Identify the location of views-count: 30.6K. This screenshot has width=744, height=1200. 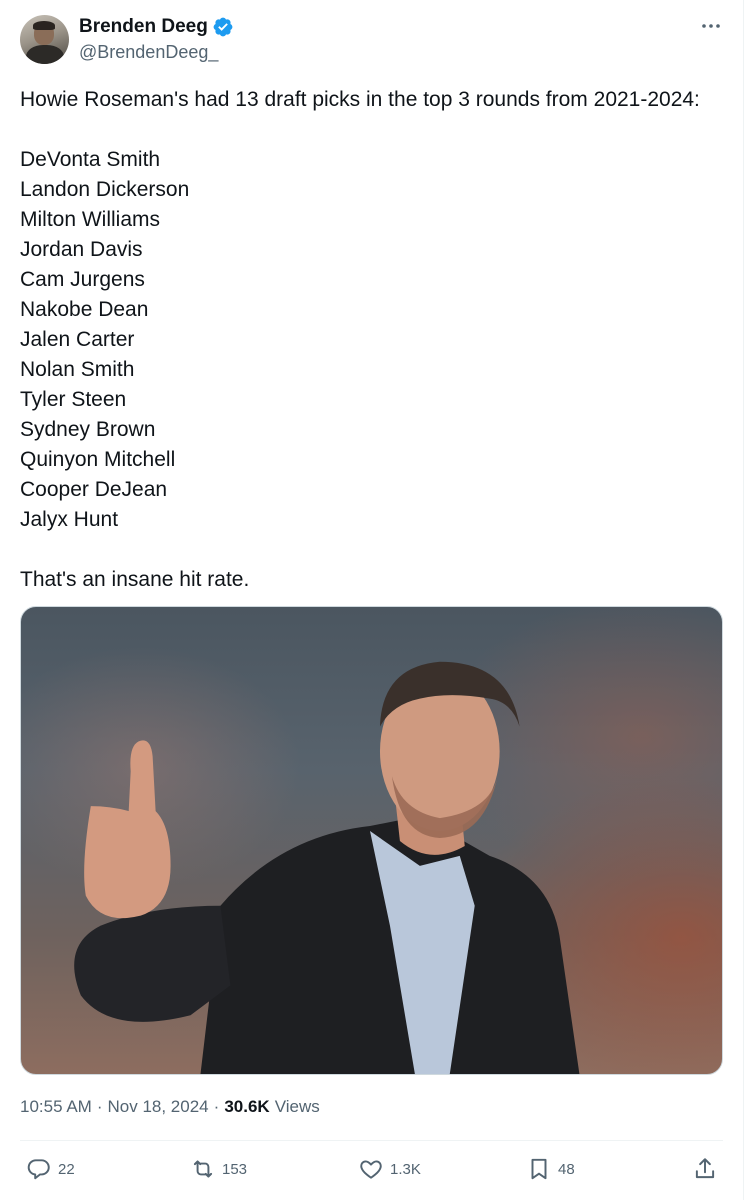
(247, 1106).